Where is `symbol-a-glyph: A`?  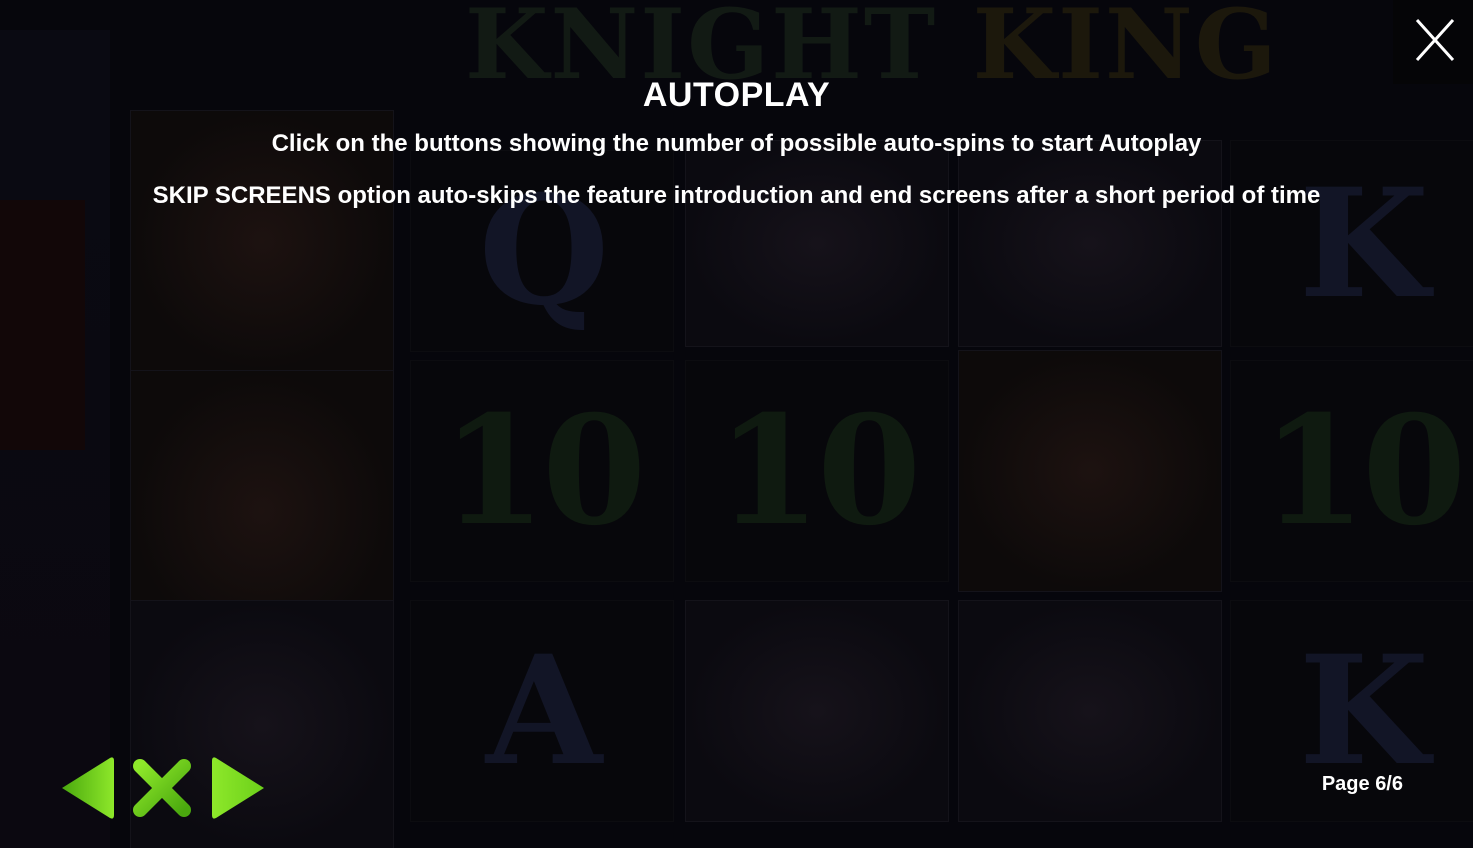 symbol-a-glyph: A is located at coordinates (543, 711).